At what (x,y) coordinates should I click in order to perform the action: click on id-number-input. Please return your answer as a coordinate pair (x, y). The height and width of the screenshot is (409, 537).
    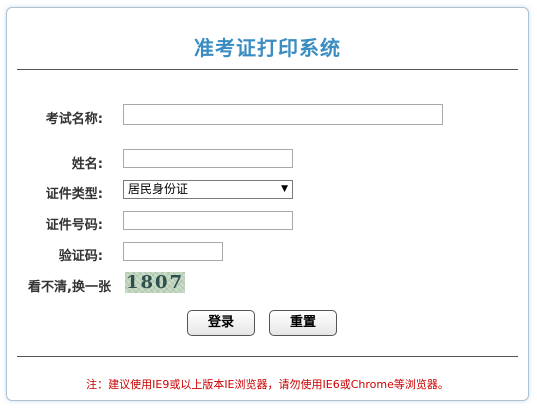
    Looking at the image, I should click on (208, 220).